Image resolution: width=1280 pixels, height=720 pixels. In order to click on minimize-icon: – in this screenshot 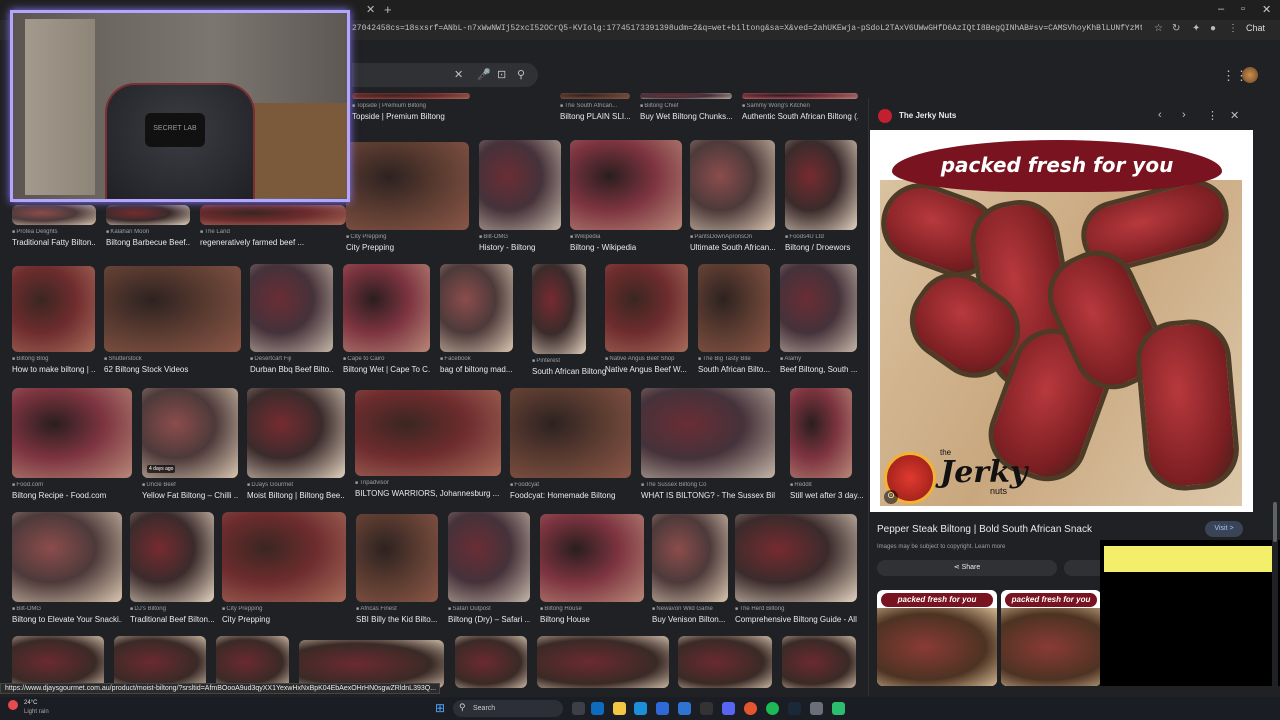, I will do `click(1221, 9)`.